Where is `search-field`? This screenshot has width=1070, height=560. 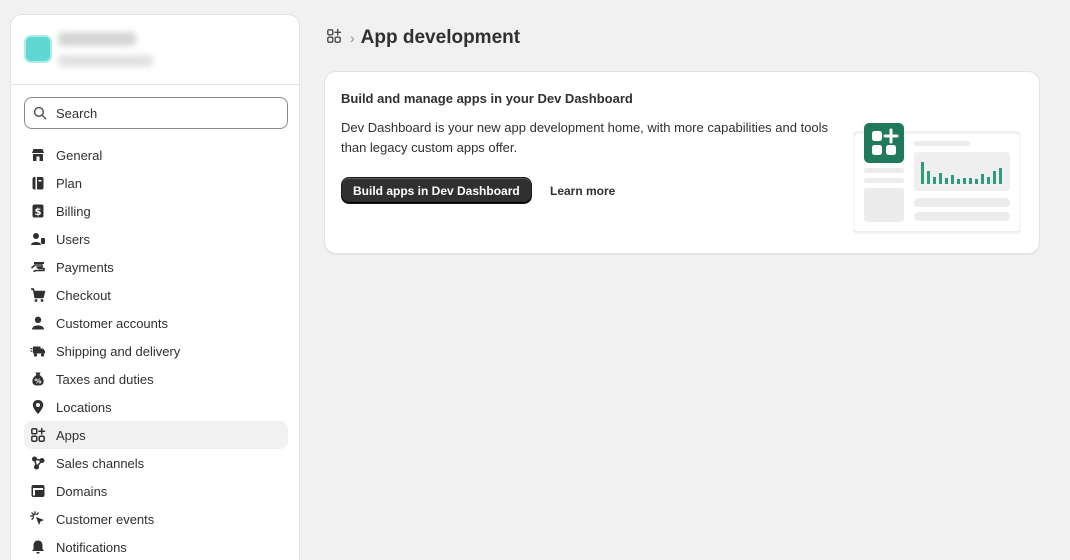
search-field is located at coordinates (156, 113).